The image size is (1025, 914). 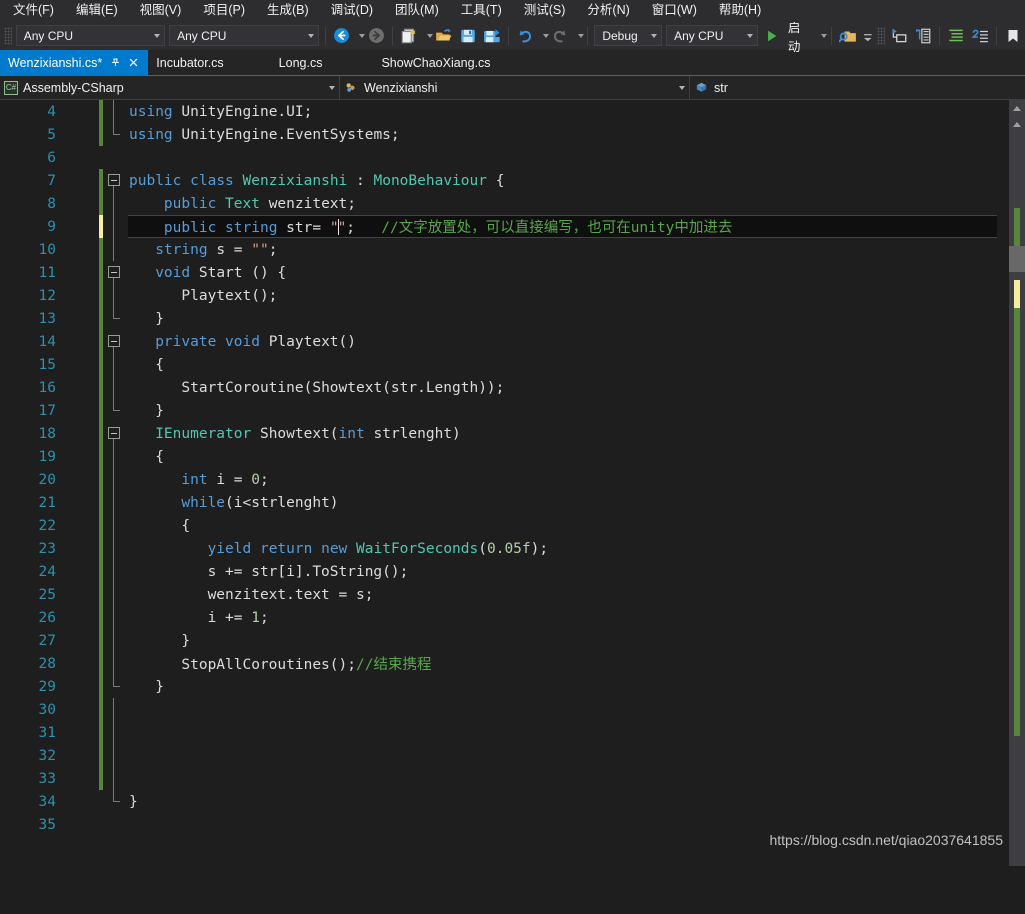 I want to click on save-button, so click(x=468, y=36).